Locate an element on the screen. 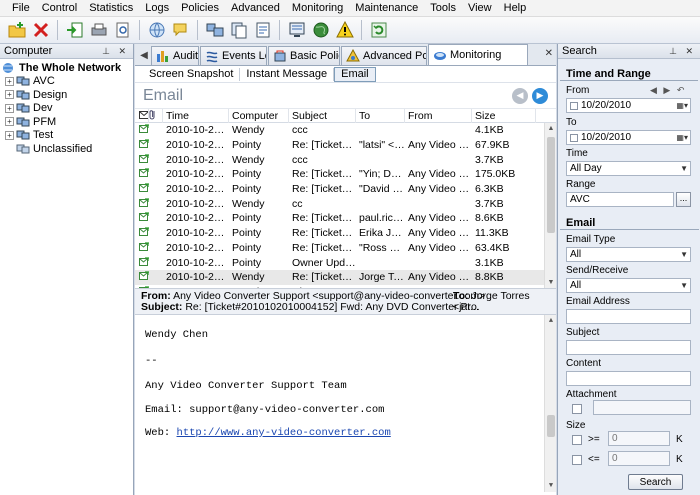 The width and height of the screenshot is (700, 495). tab-events-log: Events Log is located at coordinates (233, 55).